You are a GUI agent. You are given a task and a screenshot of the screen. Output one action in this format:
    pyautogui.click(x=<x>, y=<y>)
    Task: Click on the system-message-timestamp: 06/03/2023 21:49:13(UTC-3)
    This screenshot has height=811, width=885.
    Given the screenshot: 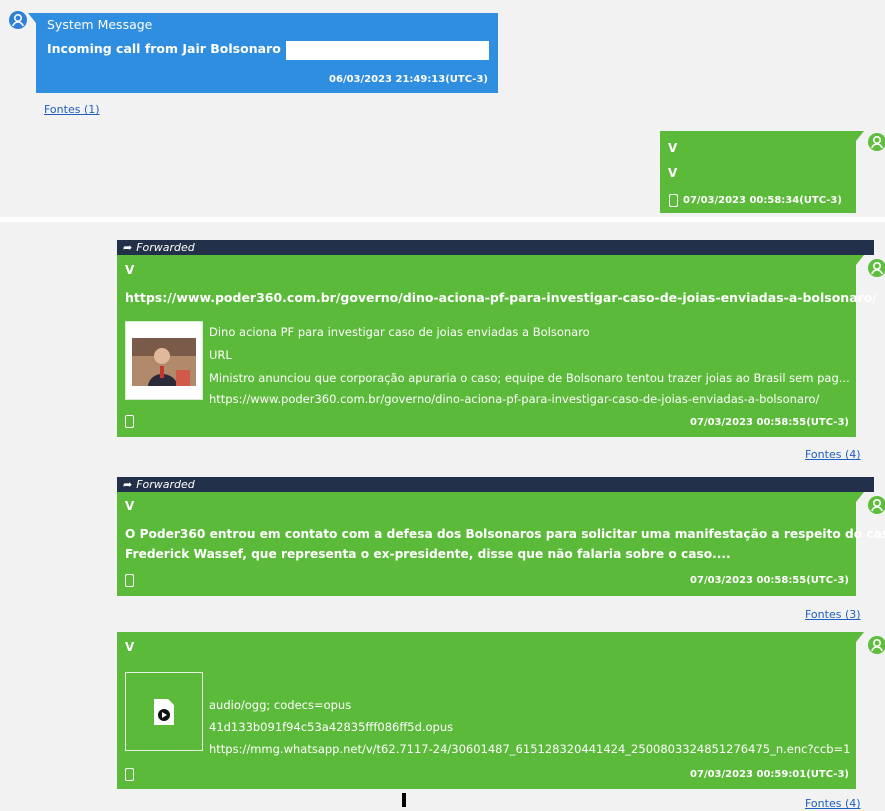 What is the action you would take?
    pyautogui.click(x=408, y=79)
    